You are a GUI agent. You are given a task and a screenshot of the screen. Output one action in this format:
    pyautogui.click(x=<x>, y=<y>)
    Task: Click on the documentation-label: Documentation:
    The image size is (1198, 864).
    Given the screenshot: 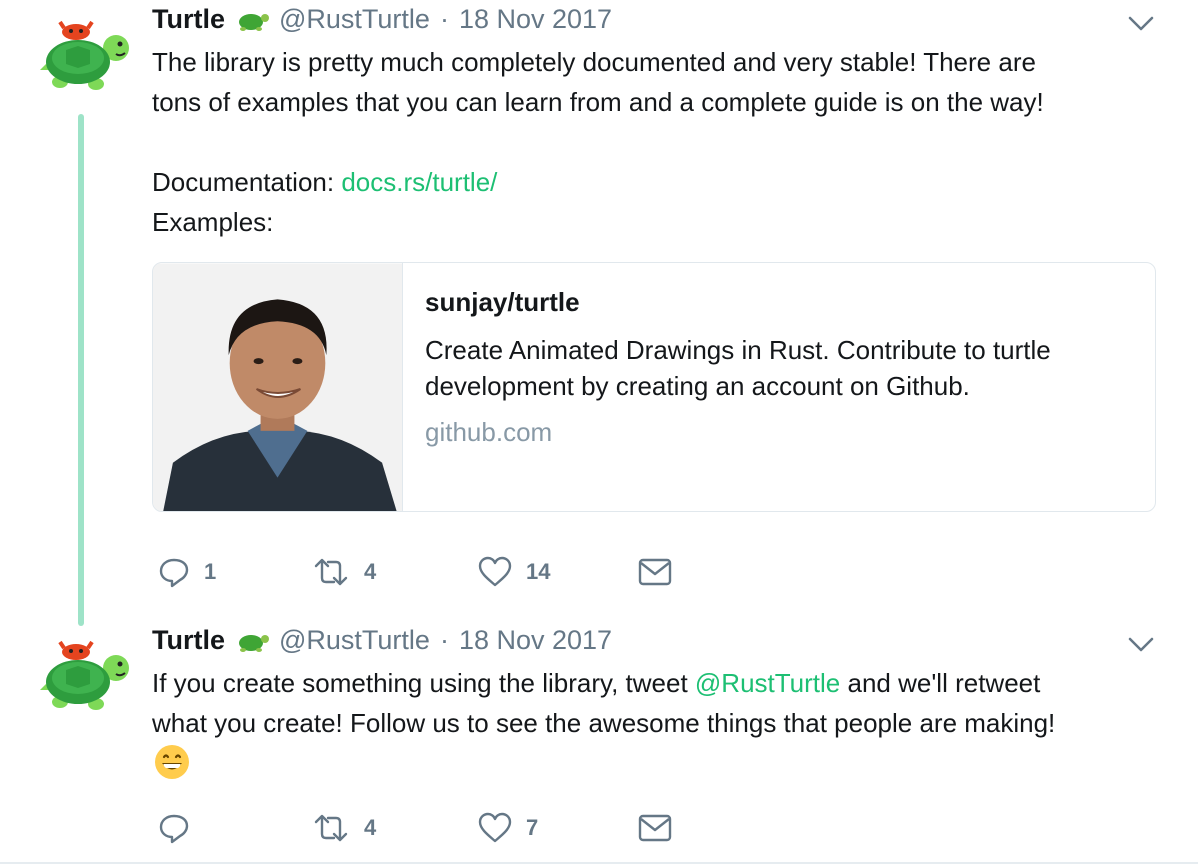 What is the action you would take?
    pyautogui.click(x=247, y=182)
    